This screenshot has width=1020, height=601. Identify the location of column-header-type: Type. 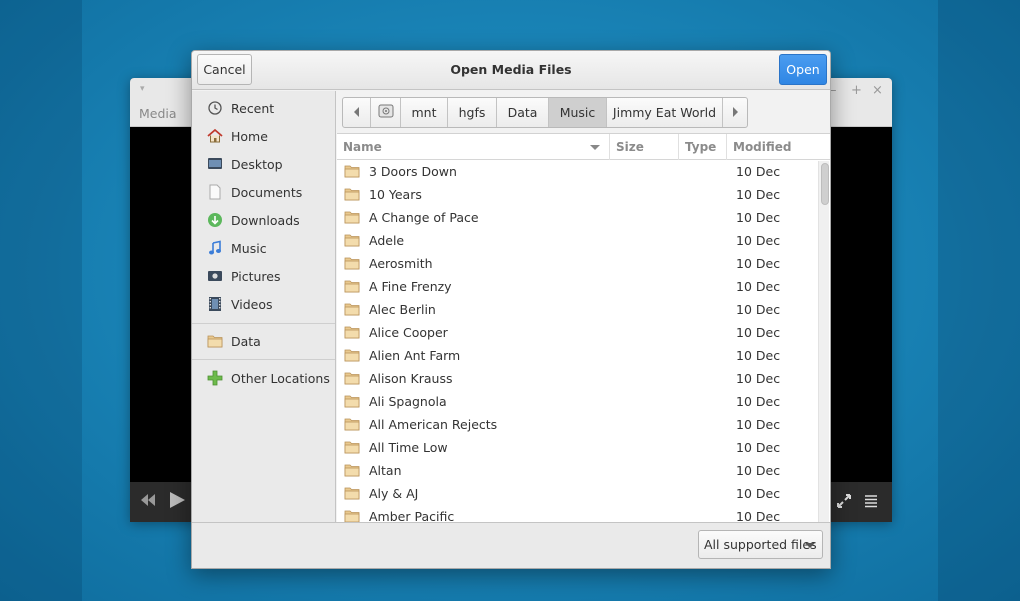
(703, 147).